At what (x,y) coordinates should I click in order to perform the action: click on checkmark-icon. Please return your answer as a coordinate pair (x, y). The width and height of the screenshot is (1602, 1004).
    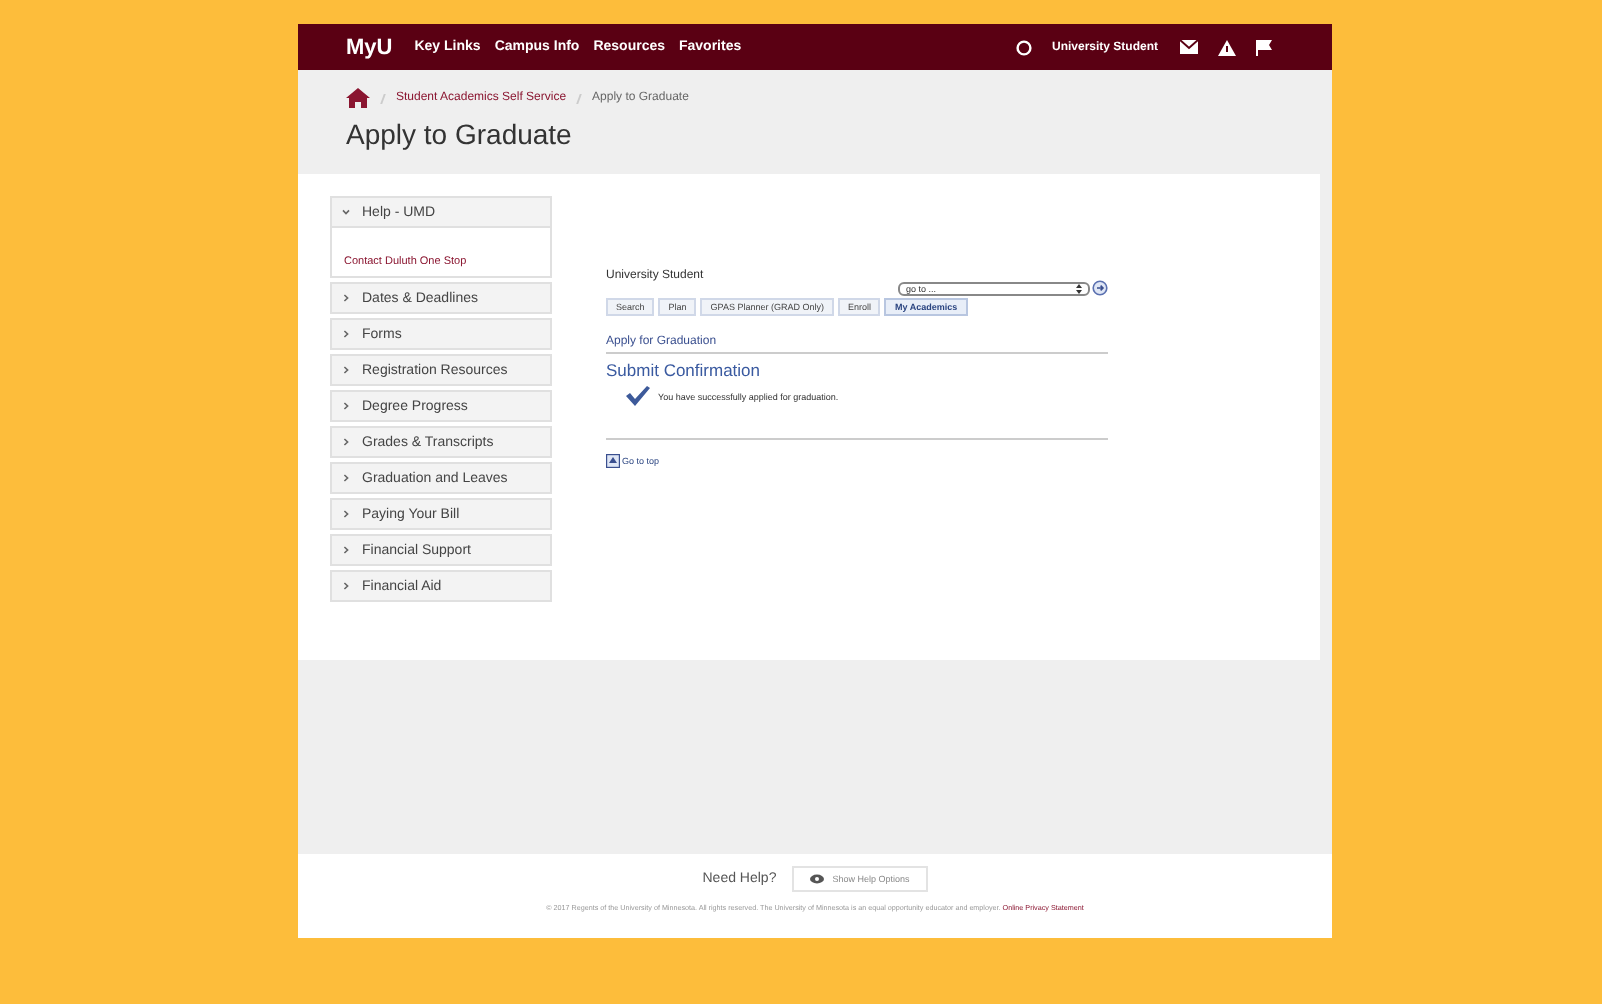
    Looking at the image, I should click on (638, 396).